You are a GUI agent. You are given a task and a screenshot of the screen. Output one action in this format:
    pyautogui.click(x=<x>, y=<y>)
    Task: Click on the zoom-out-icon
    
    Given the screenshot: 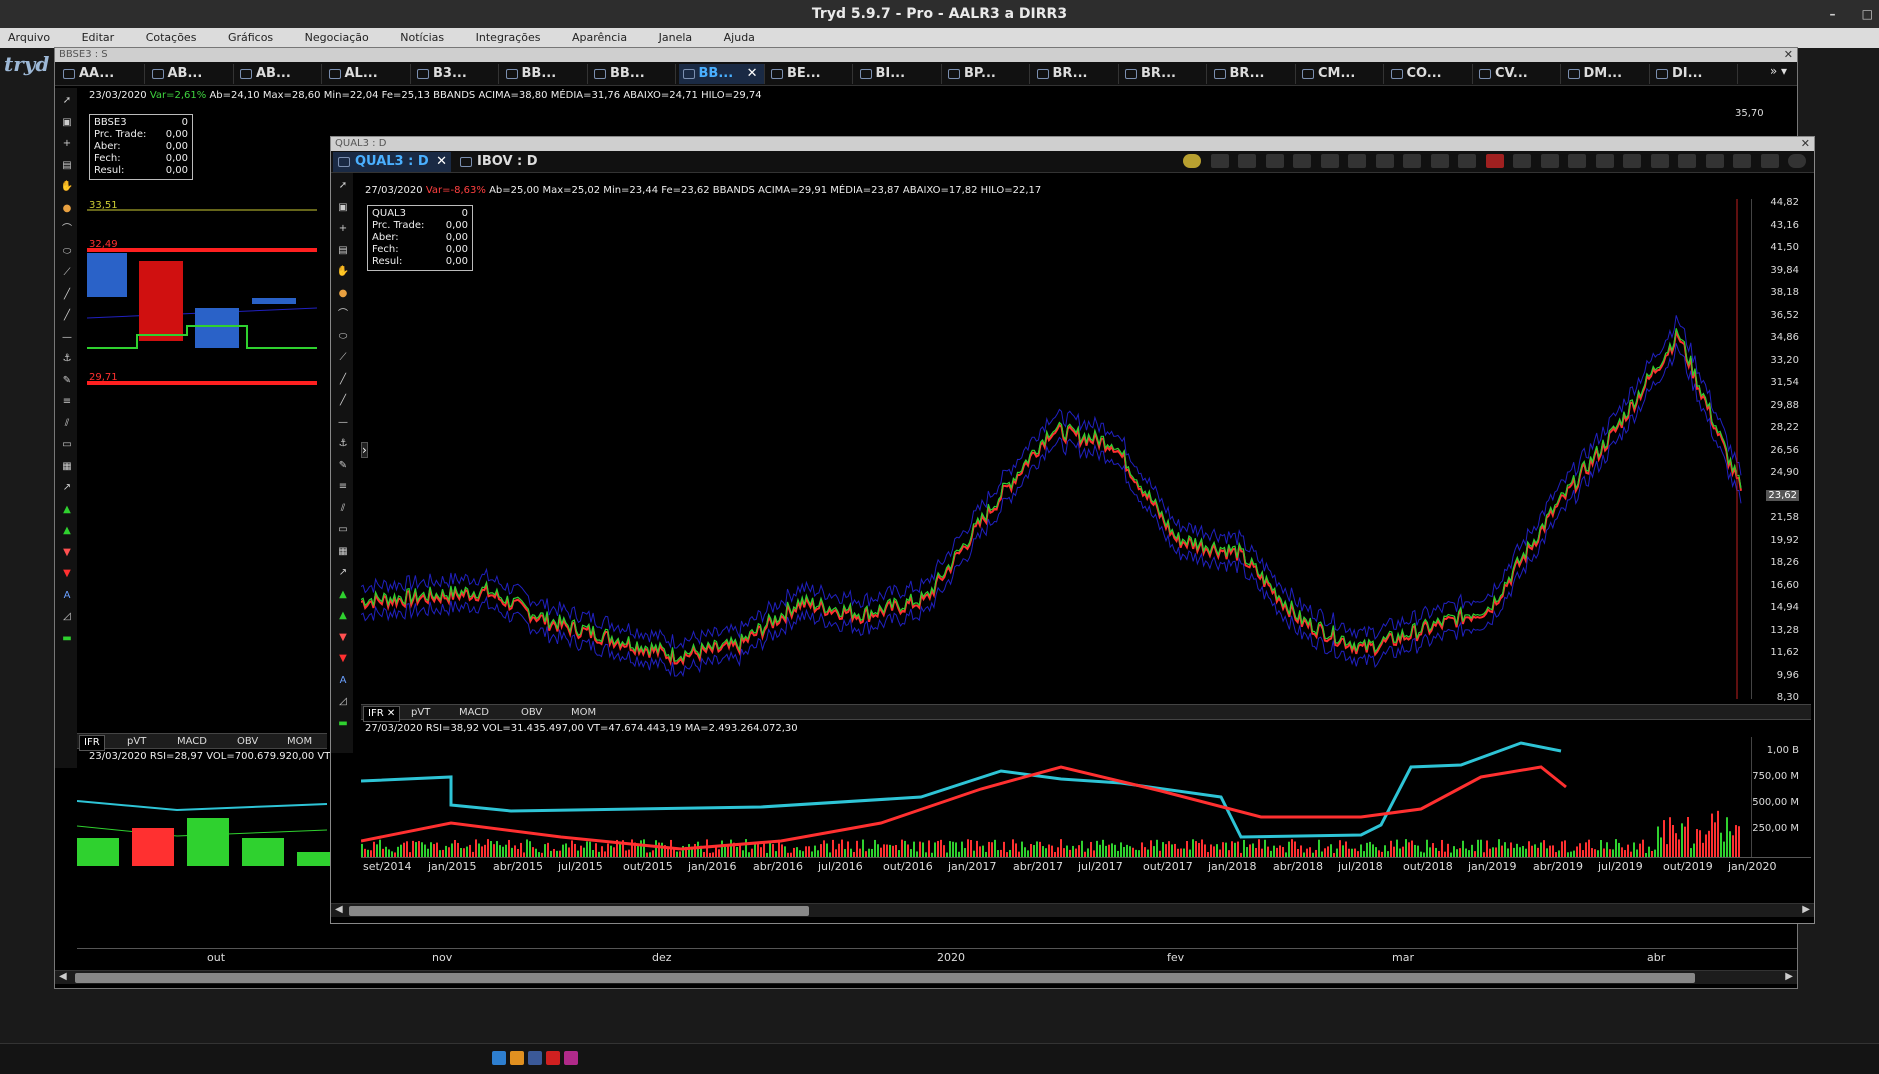 What is the action you would take?
    pyautogui.click(x=1274, y=161)
    